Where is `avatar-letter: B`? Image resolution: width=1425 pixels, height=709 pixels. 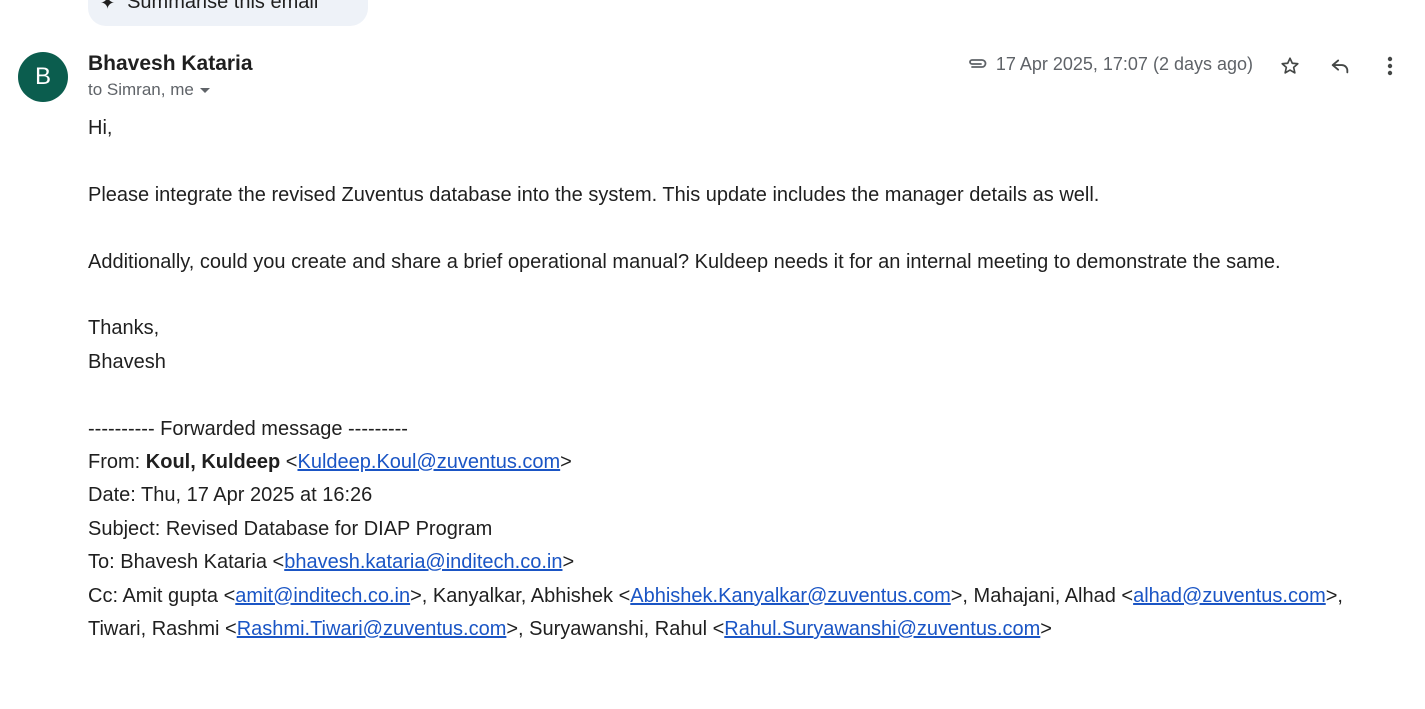 avatar-letter: B is located at coordinates (42, 76).